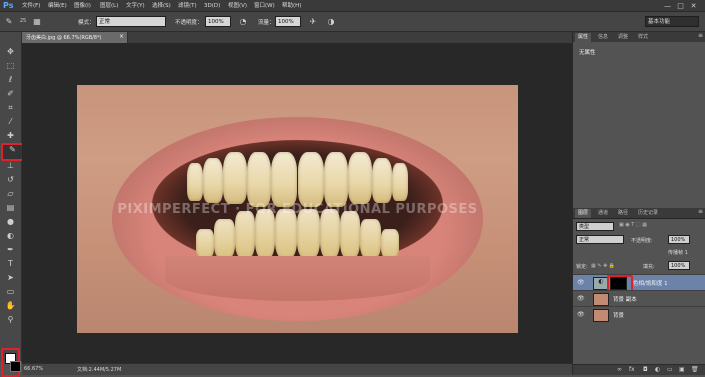 Image resolution: width=705 pixels, height=377 pixels. Describe the element at coordinates (121, 36) in the screenshot. I see `close-tab-icon: ×` at that location.